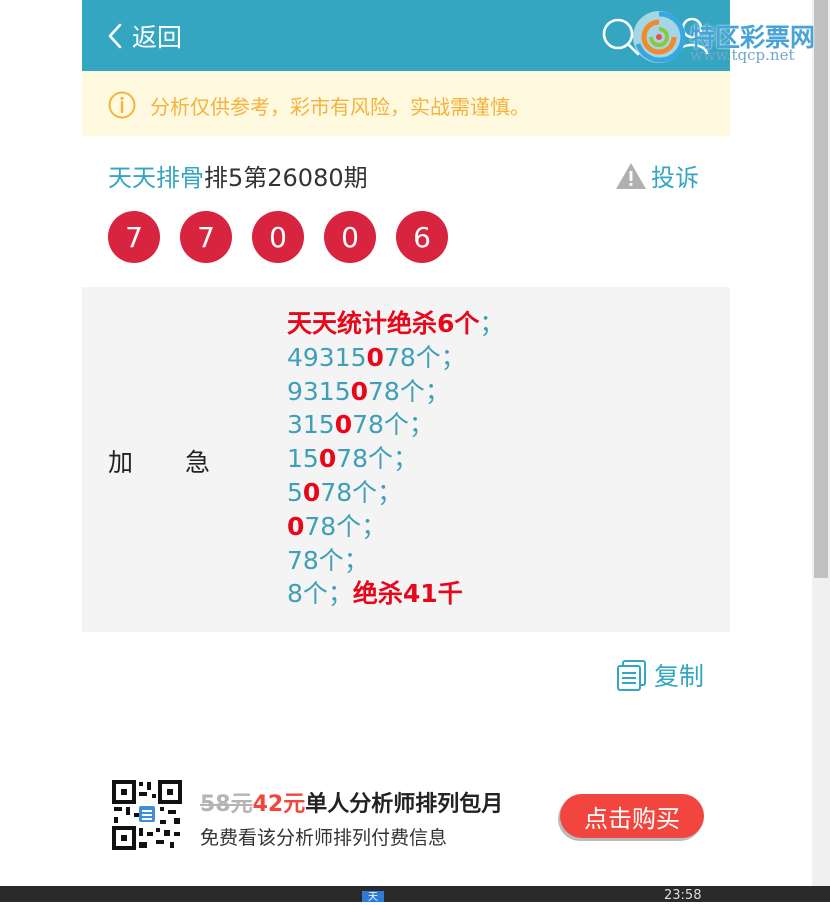 Image resolution: width=830 pixels, height=905 pixels. Describe the element at coordinates (659, 37) in the screenshot. I see `site-logo-icon` at that location.